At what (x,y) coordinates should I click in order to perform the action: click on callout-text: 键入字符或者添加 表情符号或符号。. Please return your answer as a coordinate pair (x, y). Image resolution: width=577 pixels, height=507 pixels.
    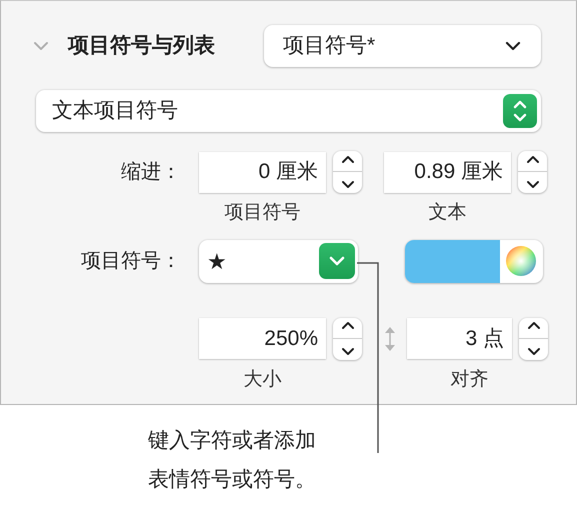
    Looking at the image, I should click on (232, 460).